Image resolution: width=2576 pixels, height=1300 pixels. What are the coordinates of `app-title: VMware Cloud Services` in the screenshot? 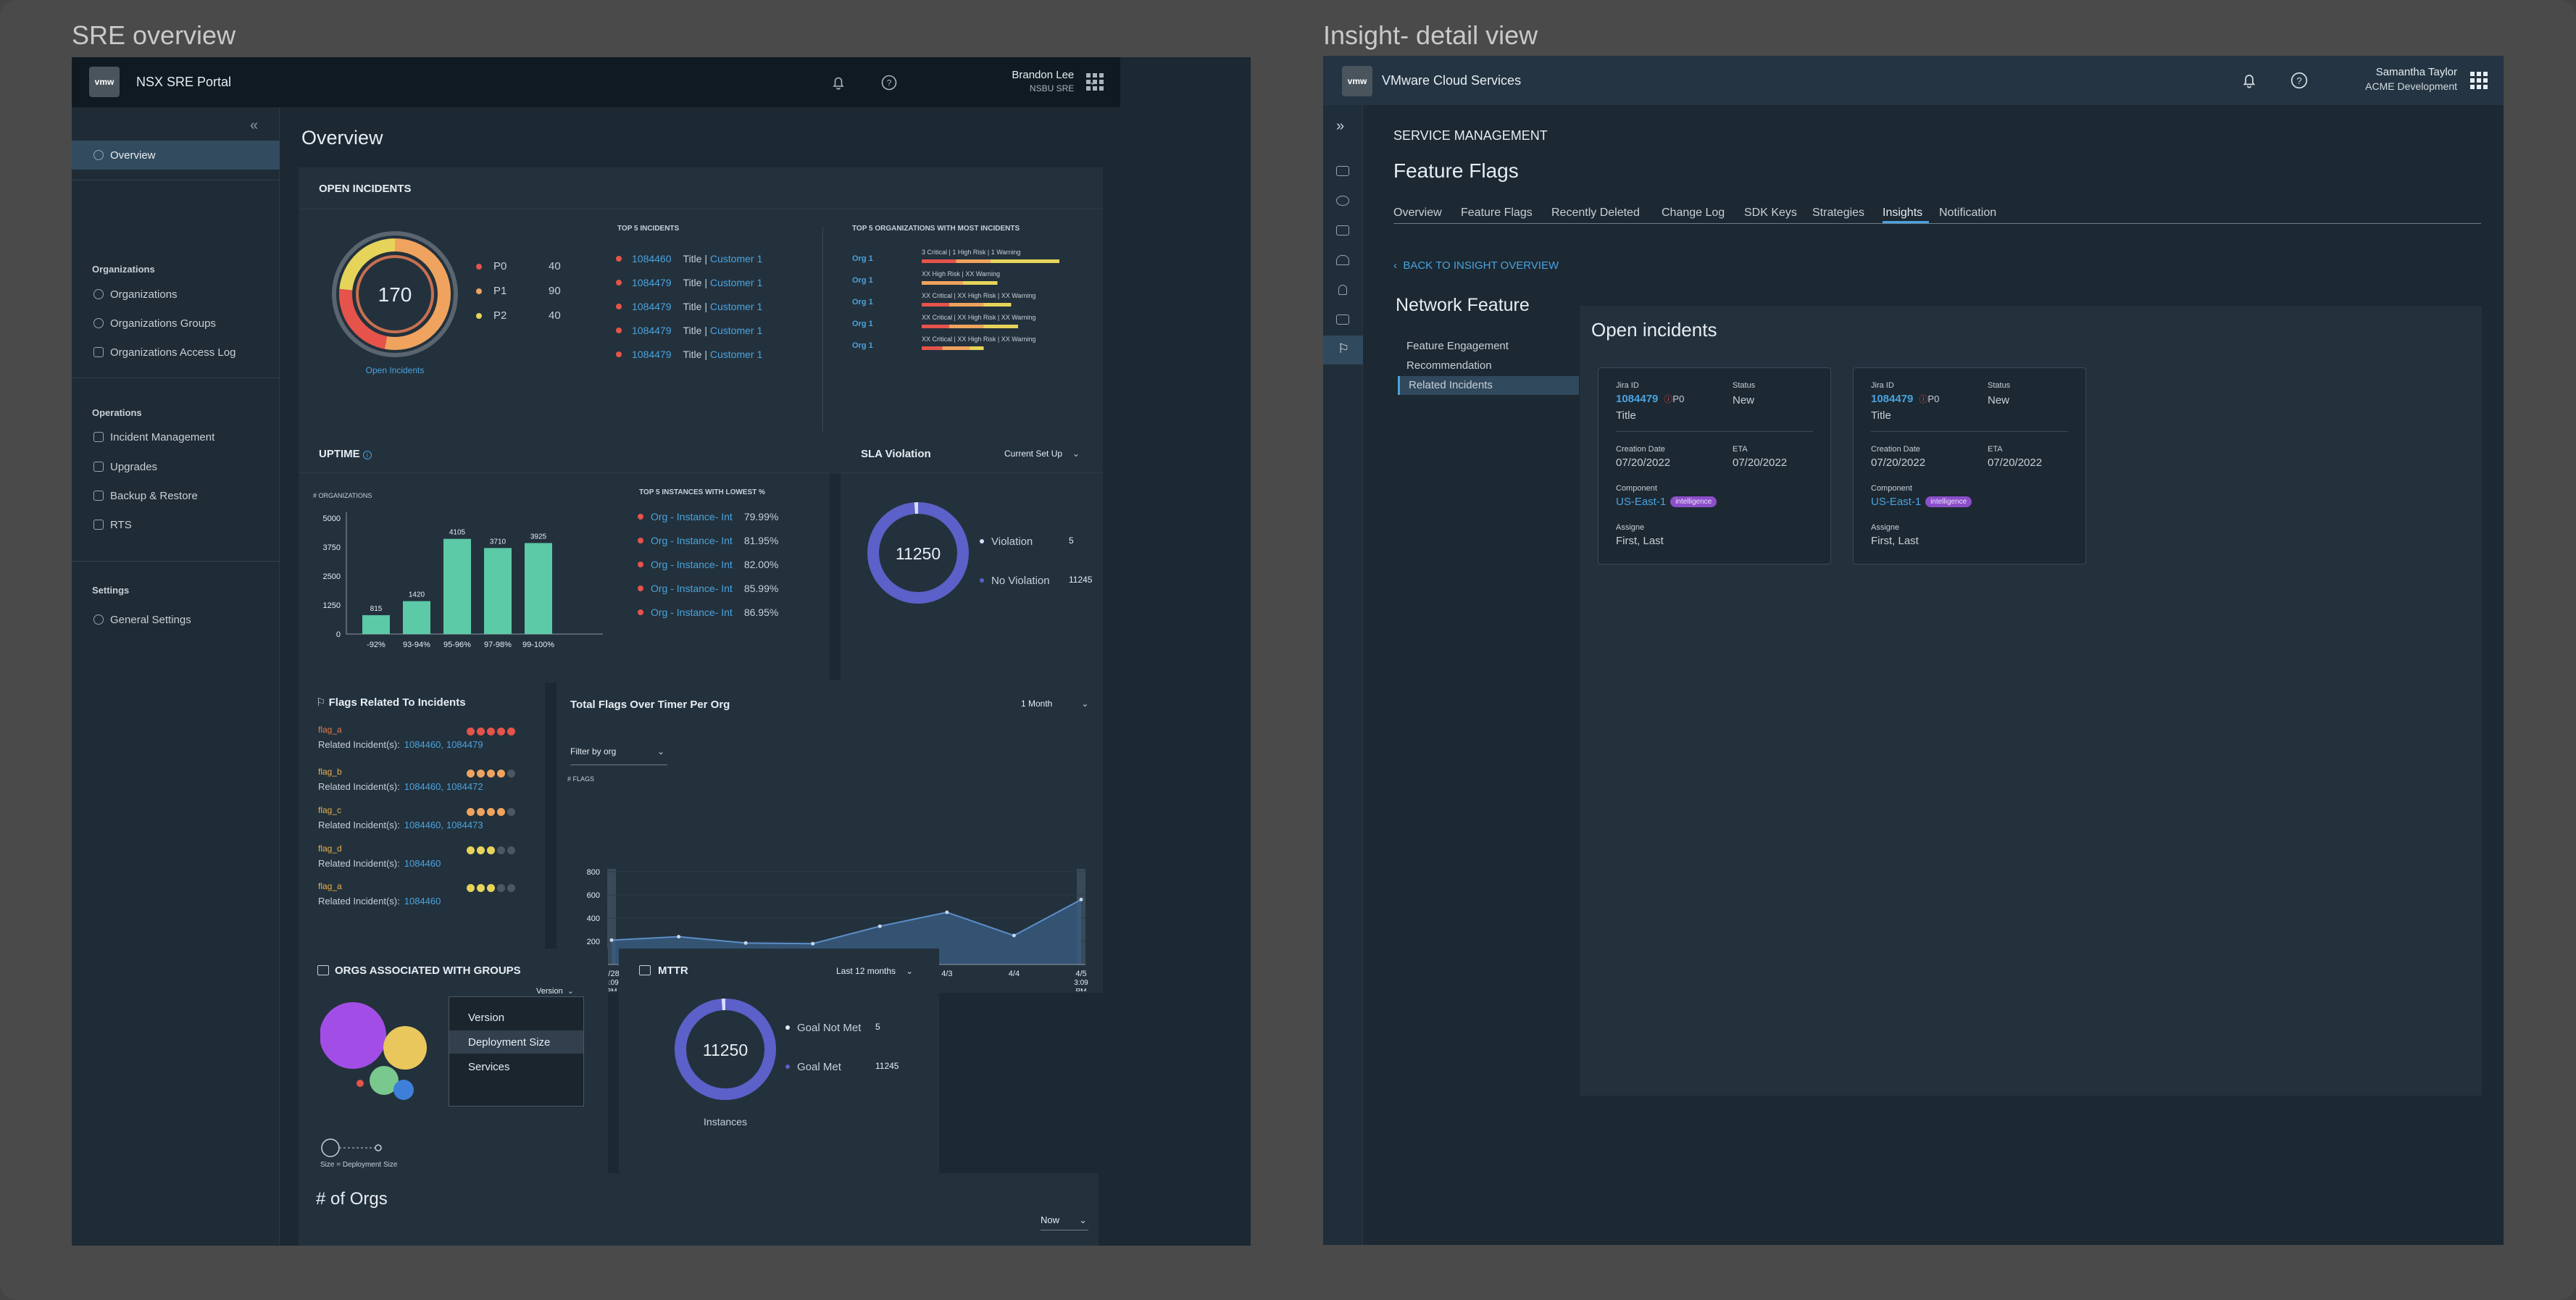 It's located at (1451, 80).